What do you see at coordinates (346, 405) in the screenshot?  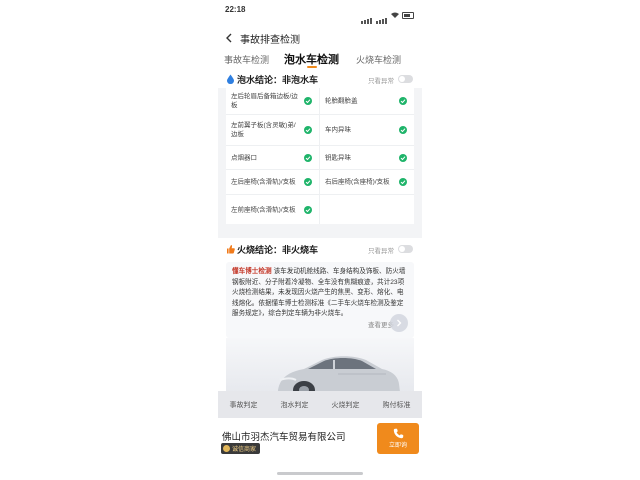 I see `nav-fire-judgement: 火烧判定` at bounding box center [346, 405].